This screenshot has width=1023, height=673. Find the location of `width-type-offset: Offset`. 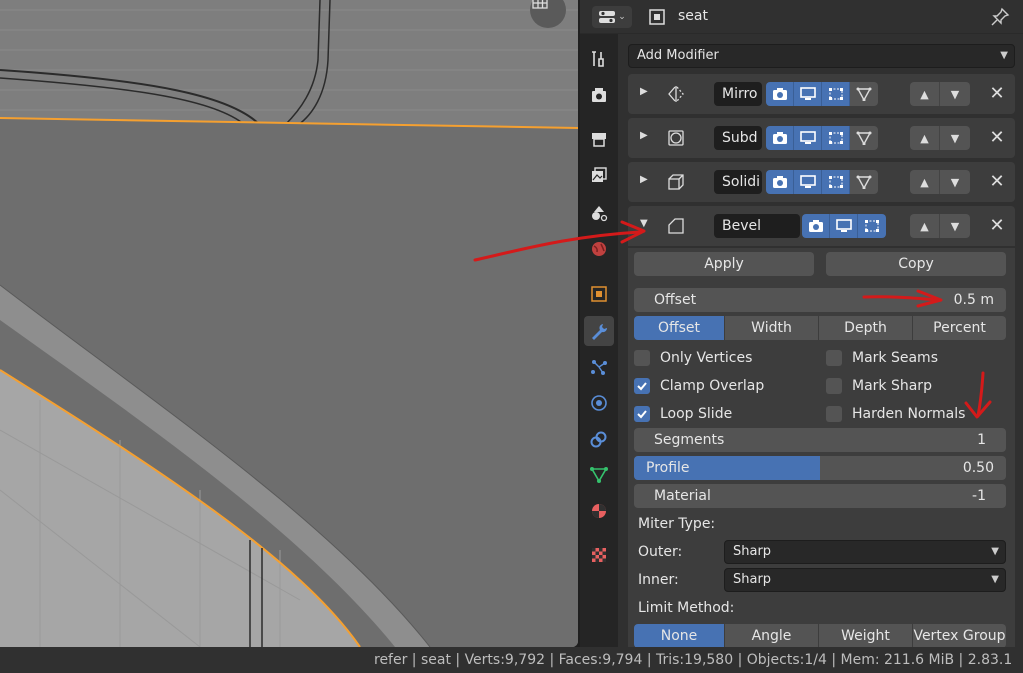

width-type-offset: Offset is located at coordinates (679, 328).